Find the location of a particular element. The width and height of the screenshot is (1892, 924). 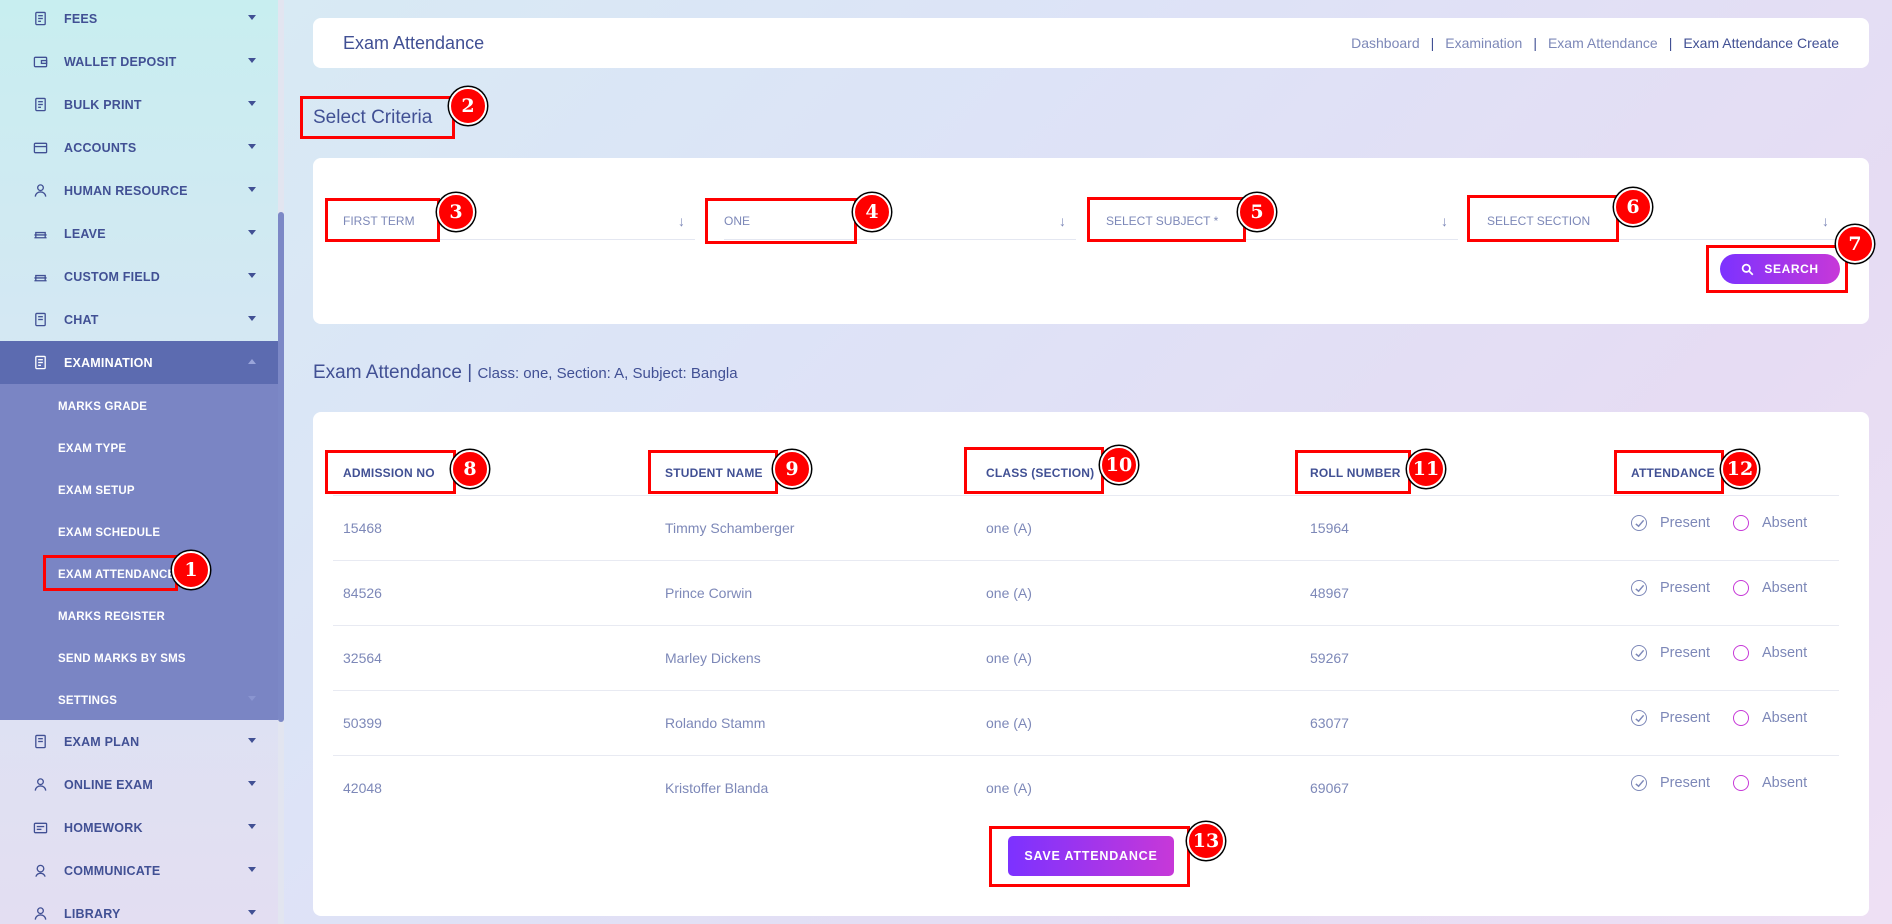

sidebar-item-examination: EXAMINATION is located at coordinates (139, 362).